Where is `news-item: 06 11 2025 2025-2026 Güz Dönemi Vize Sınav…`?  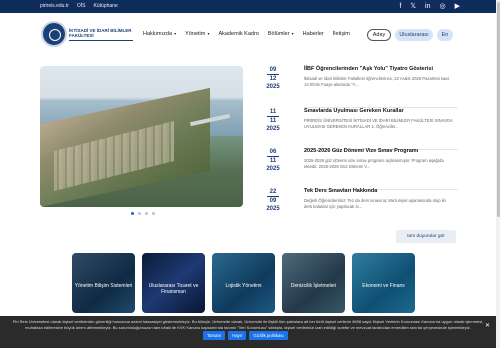 news-item: 06 11 2025 2025-2026 Güz Dönemi Vize Sınav… is located at coordinates (360, 169).